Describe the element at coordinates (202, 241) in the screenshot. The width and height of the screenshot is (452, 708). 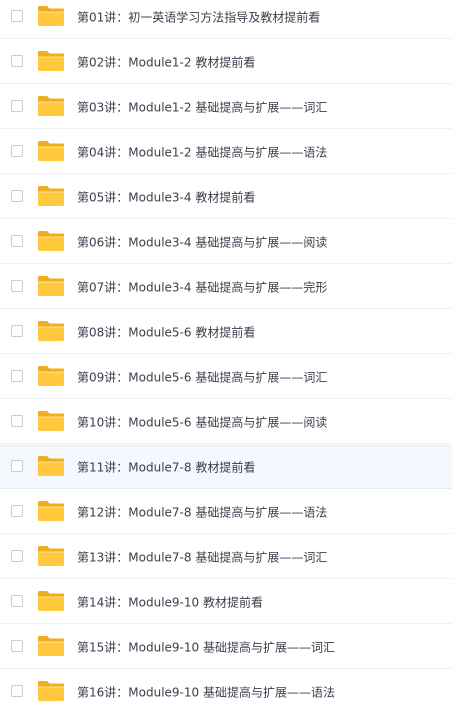
I see `file-name: 第06讲：Module3-4 基础提高与扩展——阅读` at that location.